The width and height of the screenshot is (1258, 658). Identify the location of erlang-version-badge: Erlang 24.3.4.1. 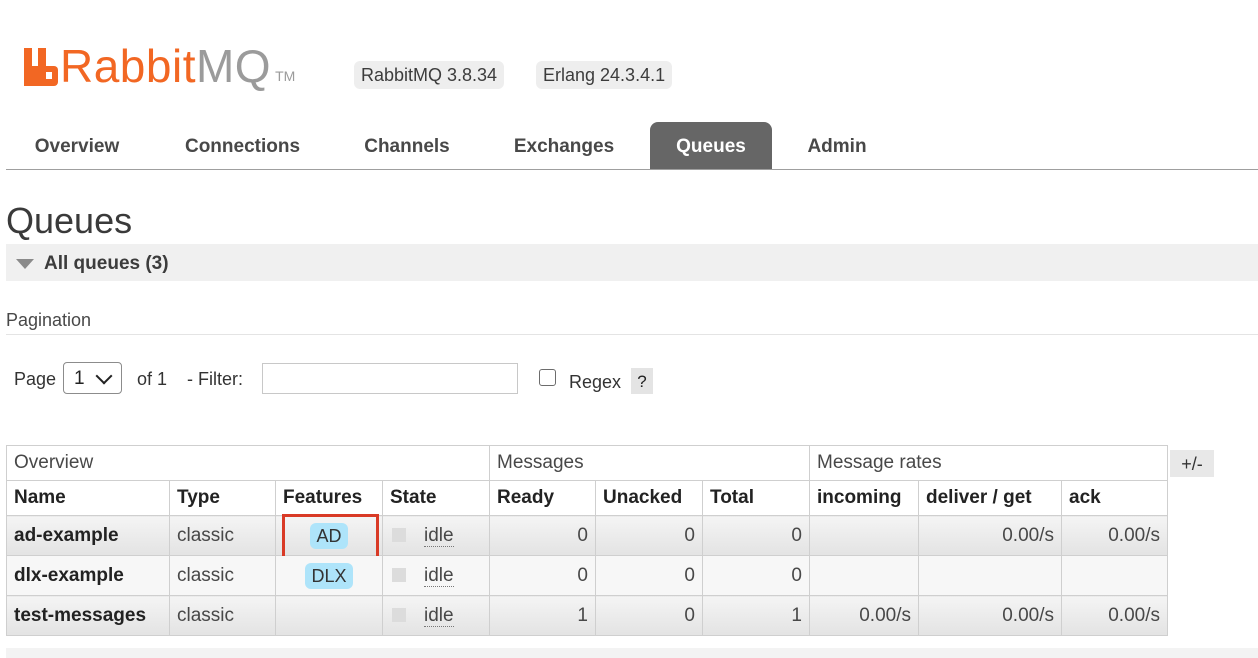
(604, 75).